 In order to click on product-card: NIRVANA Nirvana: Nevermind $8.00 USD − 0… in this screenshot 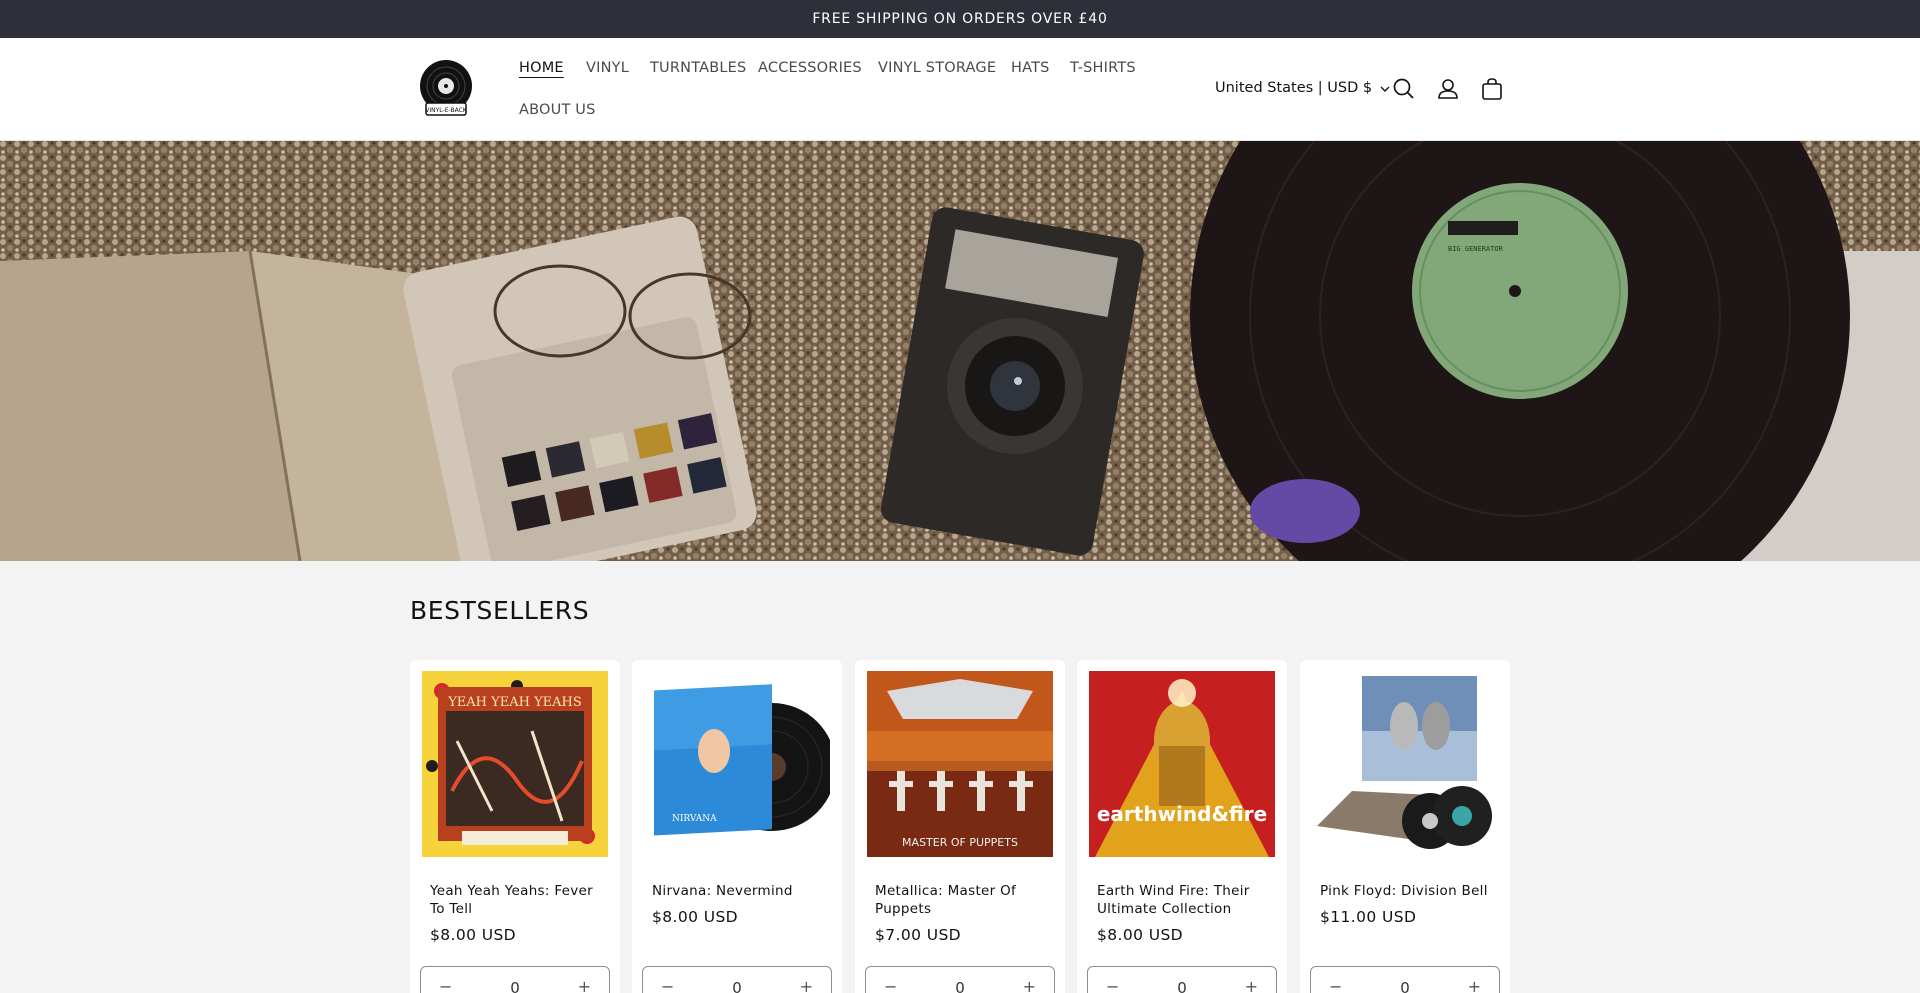, I will do `click(737, 826)`.